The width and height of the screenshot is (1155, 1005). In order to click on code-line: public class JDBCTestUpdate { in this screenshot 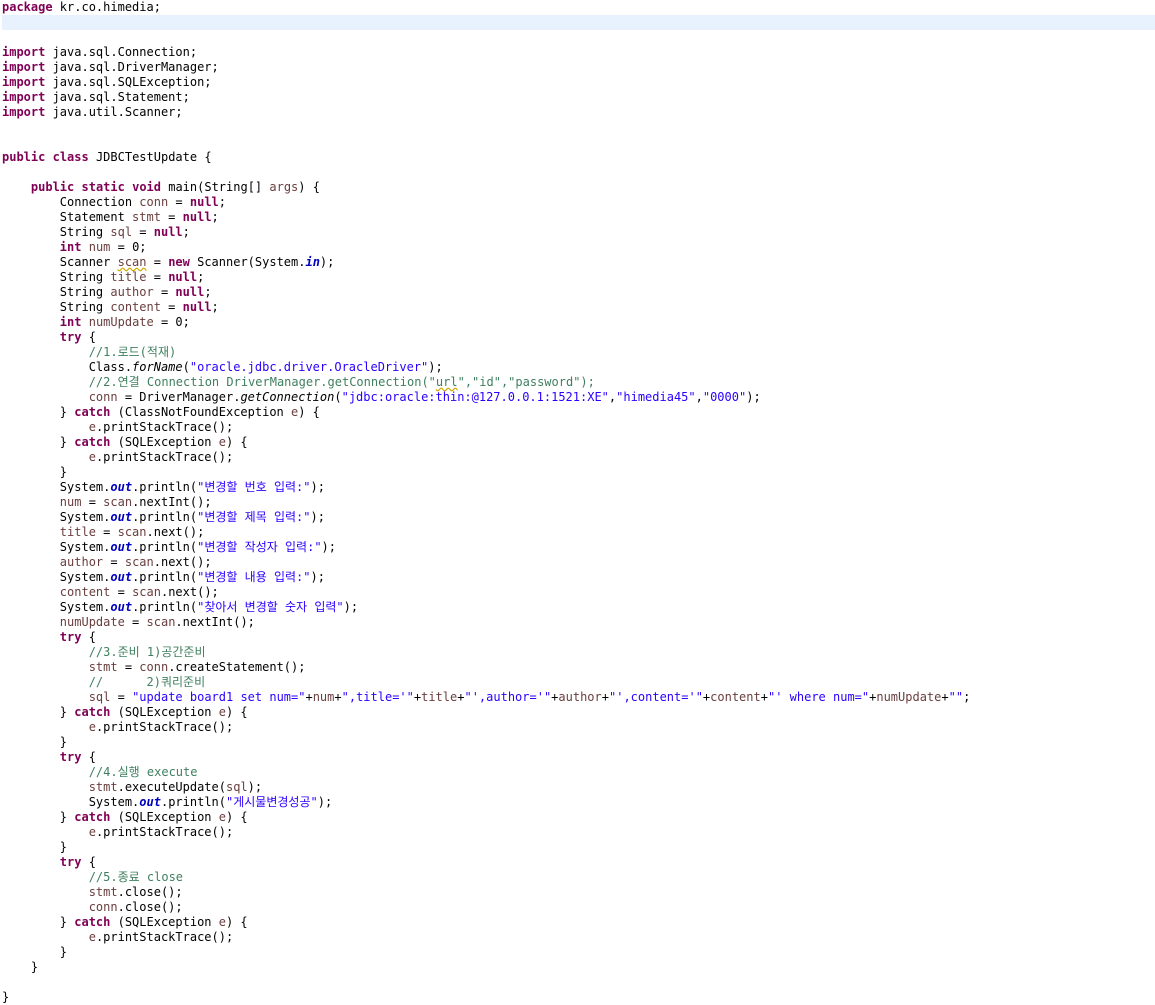, I will do `click(578, 157)`.